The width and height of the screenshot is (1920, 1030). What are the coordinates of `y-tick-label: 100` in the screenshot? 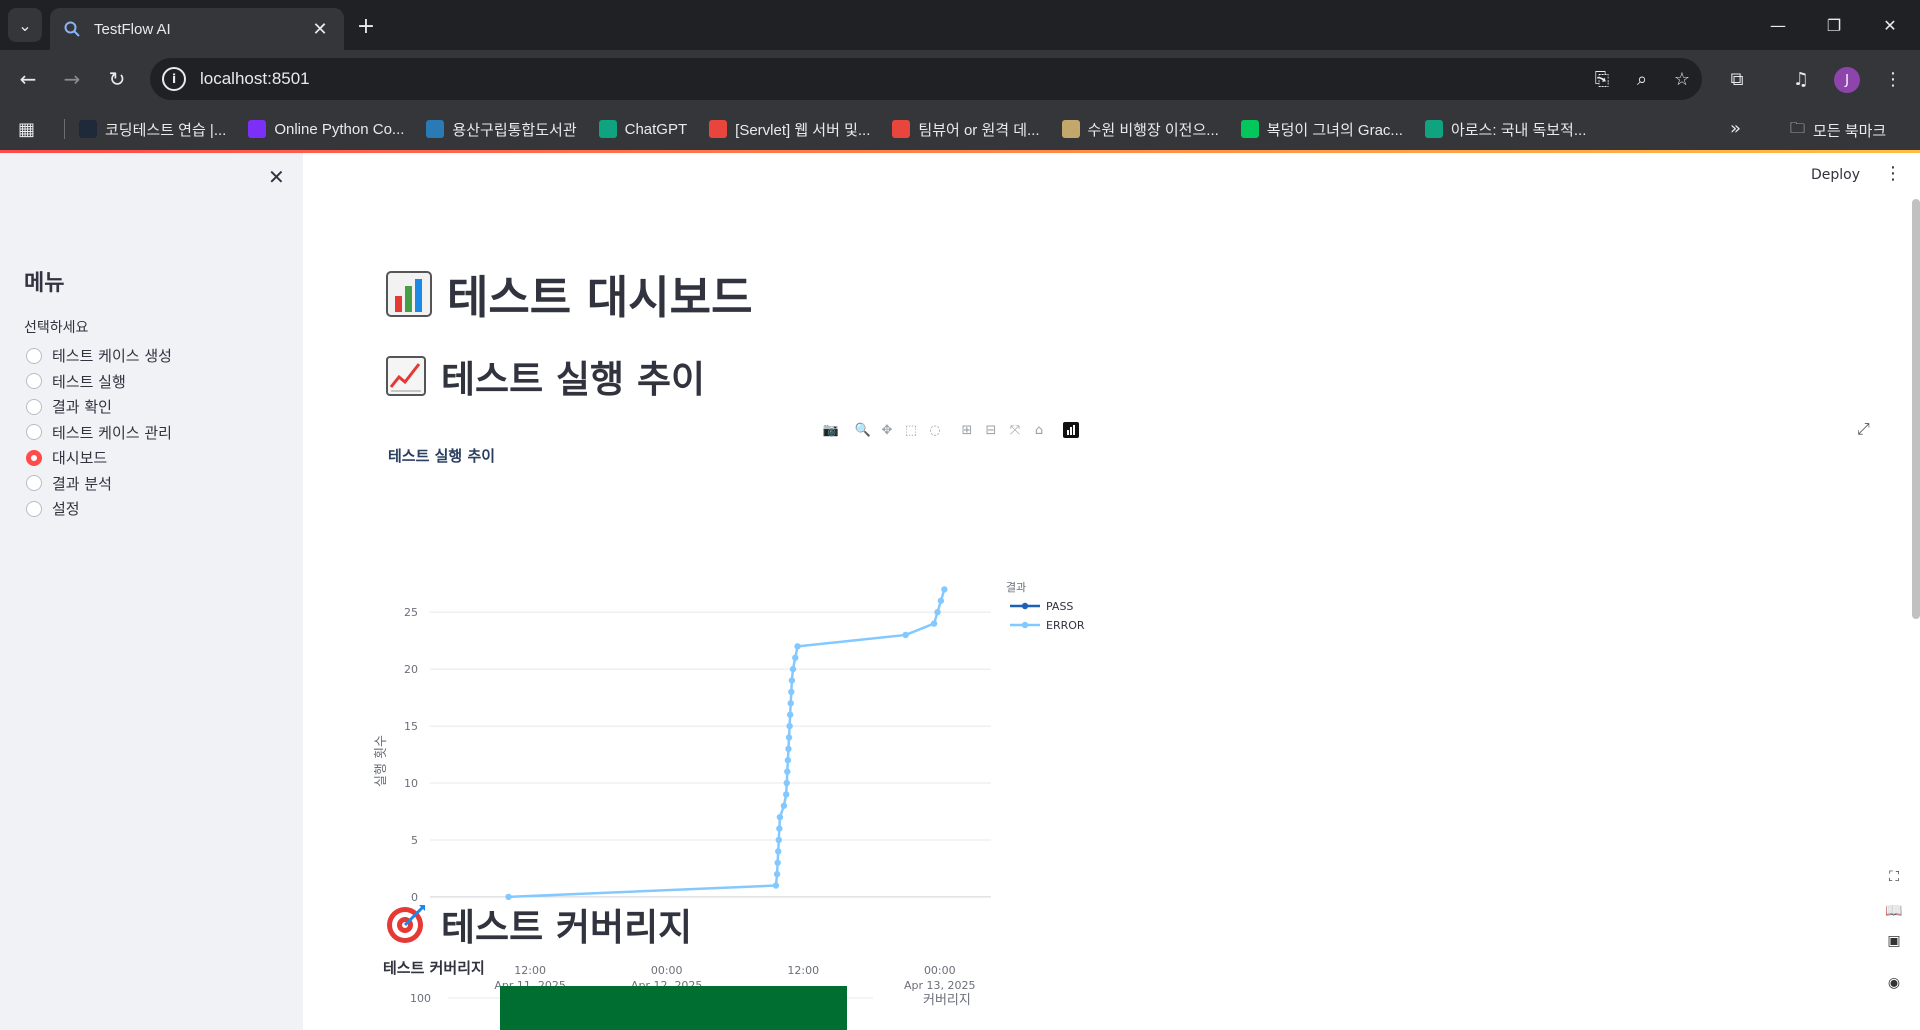 It's located at (420, 998).